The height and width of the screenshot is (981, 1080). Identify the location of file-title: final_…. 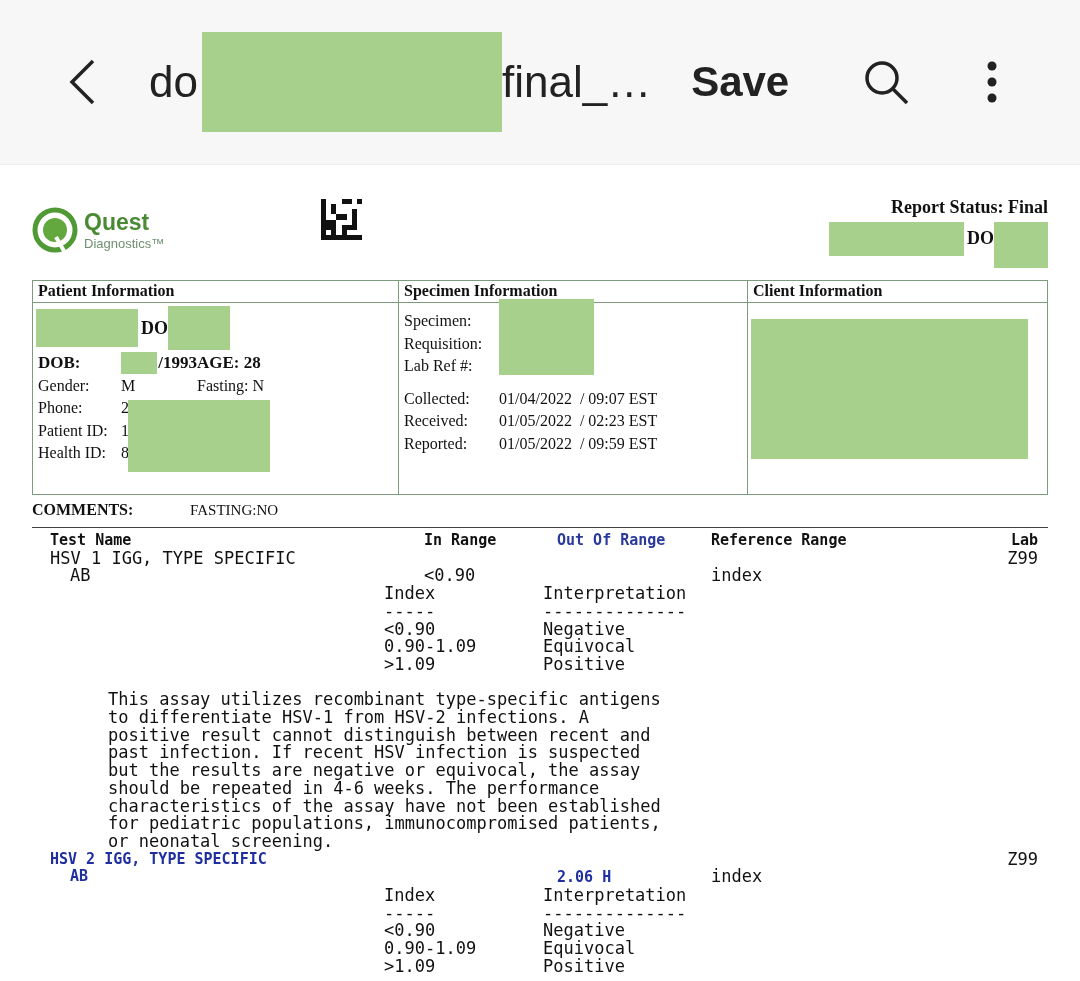
(576, 82).